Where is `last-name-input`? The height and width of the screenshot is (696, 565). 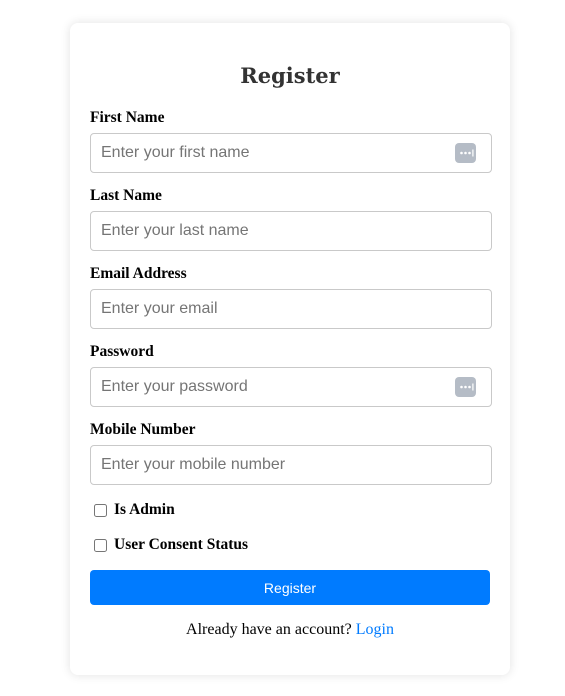 last-name-input is located at coordinates (291, 231).